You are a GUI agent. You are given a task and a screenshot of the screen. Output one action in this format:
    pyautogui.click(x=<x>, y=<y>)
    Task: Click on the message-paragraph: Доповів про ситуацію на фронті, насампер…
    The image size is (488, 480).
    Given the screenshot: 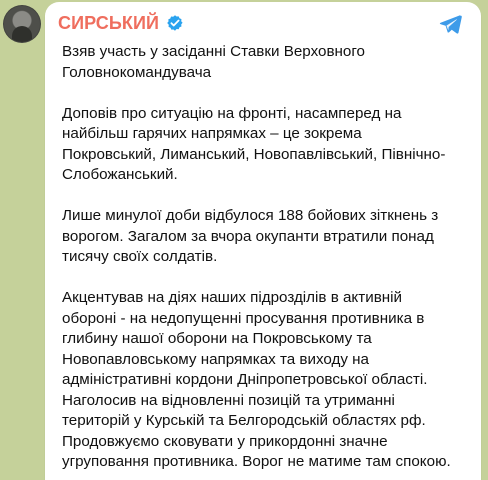 What is the action you would take?
    pyautogui.click(x=254, y=144)
    